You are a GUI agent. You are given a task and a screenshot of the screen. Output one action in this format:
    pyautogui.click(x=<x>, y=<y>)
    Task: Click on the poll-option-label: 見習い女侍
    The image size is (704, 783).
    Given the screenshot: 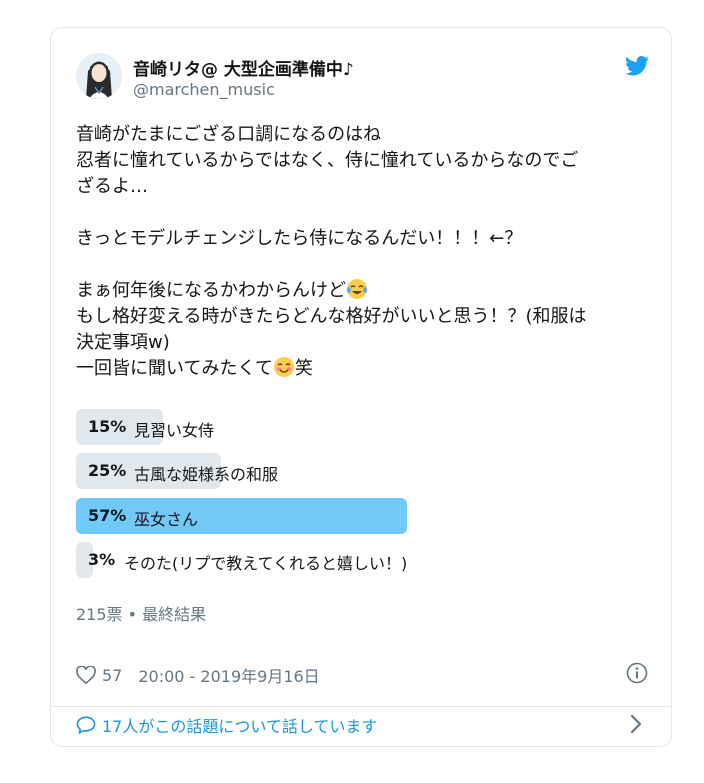 What is the action you would take?
    pyautogui.click(x=174, y=430)
    